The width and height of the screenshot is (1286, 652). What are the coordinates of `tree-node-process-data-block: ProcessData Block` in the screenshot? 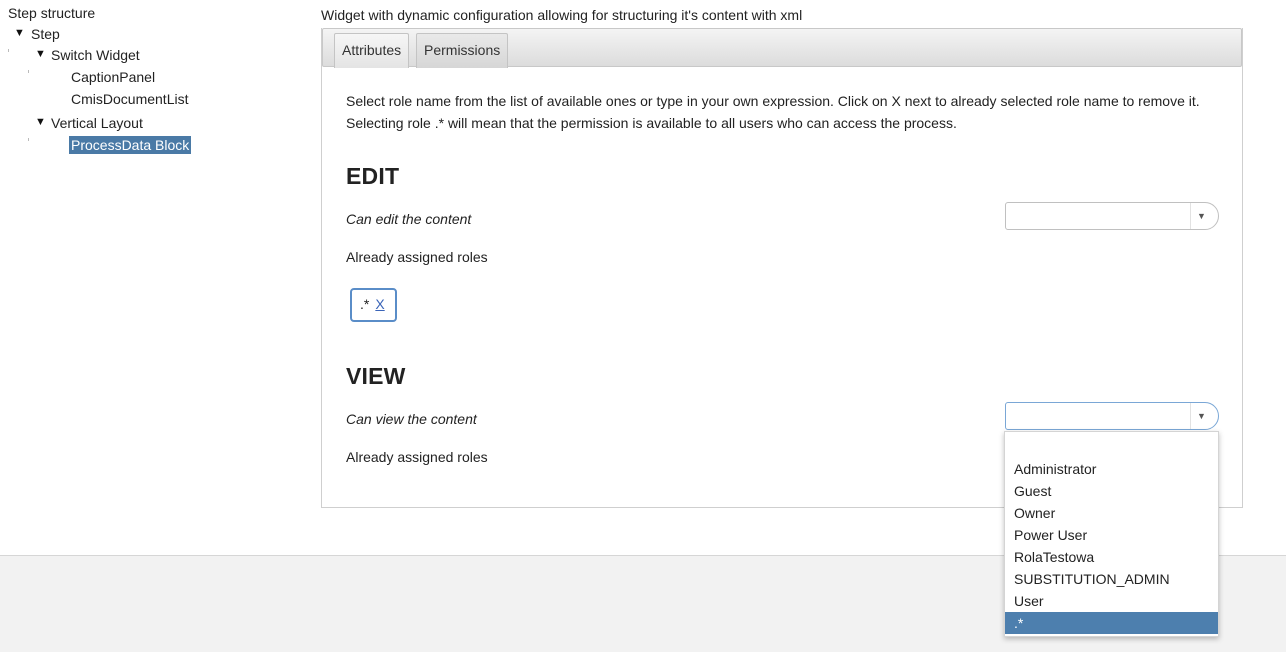 It's located at (130, 145).